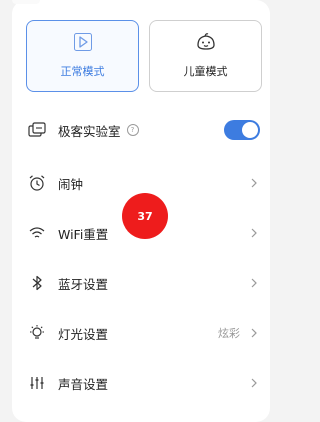 The width and height of the screenshot is (320, 422). What do you see at coordinates (82, 44) in the screenshot?
I see `play-icon` at bounding box center [82, 44].